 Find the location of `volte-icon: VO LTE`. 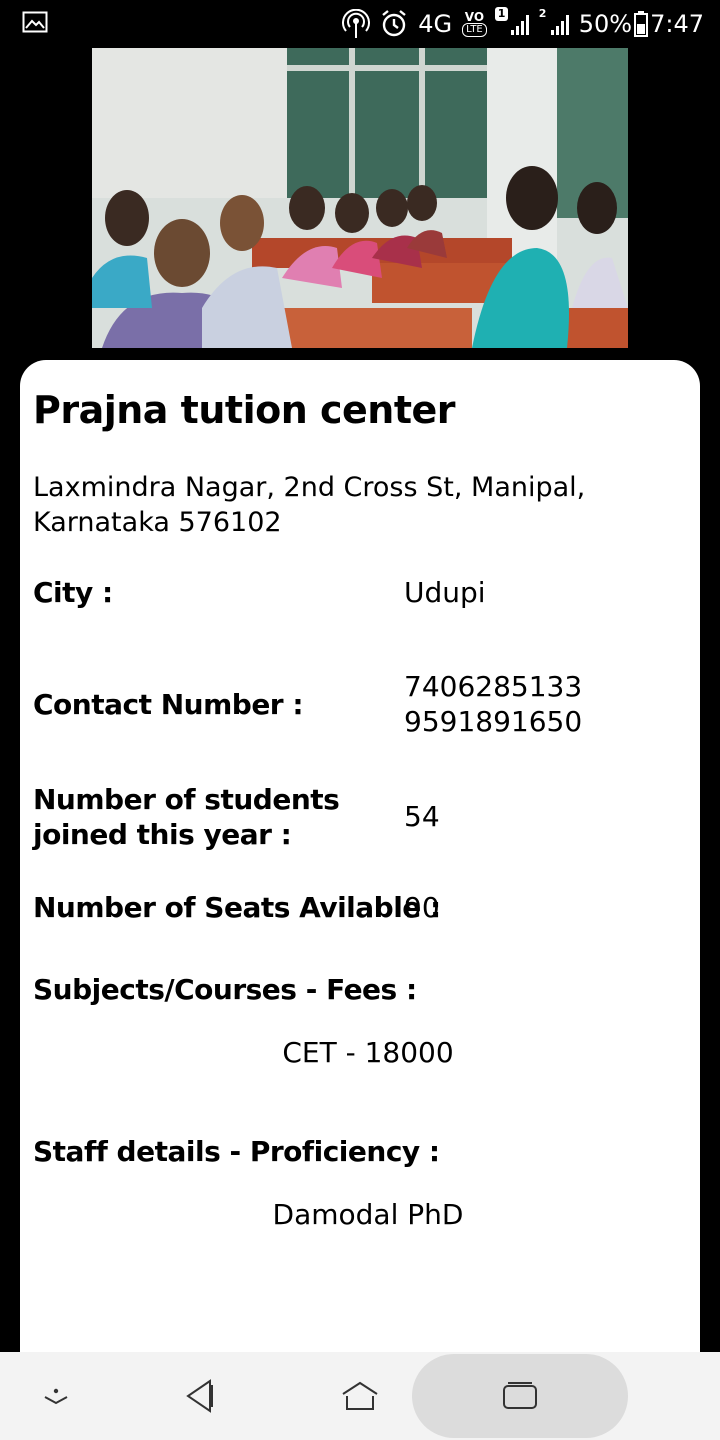

volte-icon: VO LTE is located at coordinates (474, 24).